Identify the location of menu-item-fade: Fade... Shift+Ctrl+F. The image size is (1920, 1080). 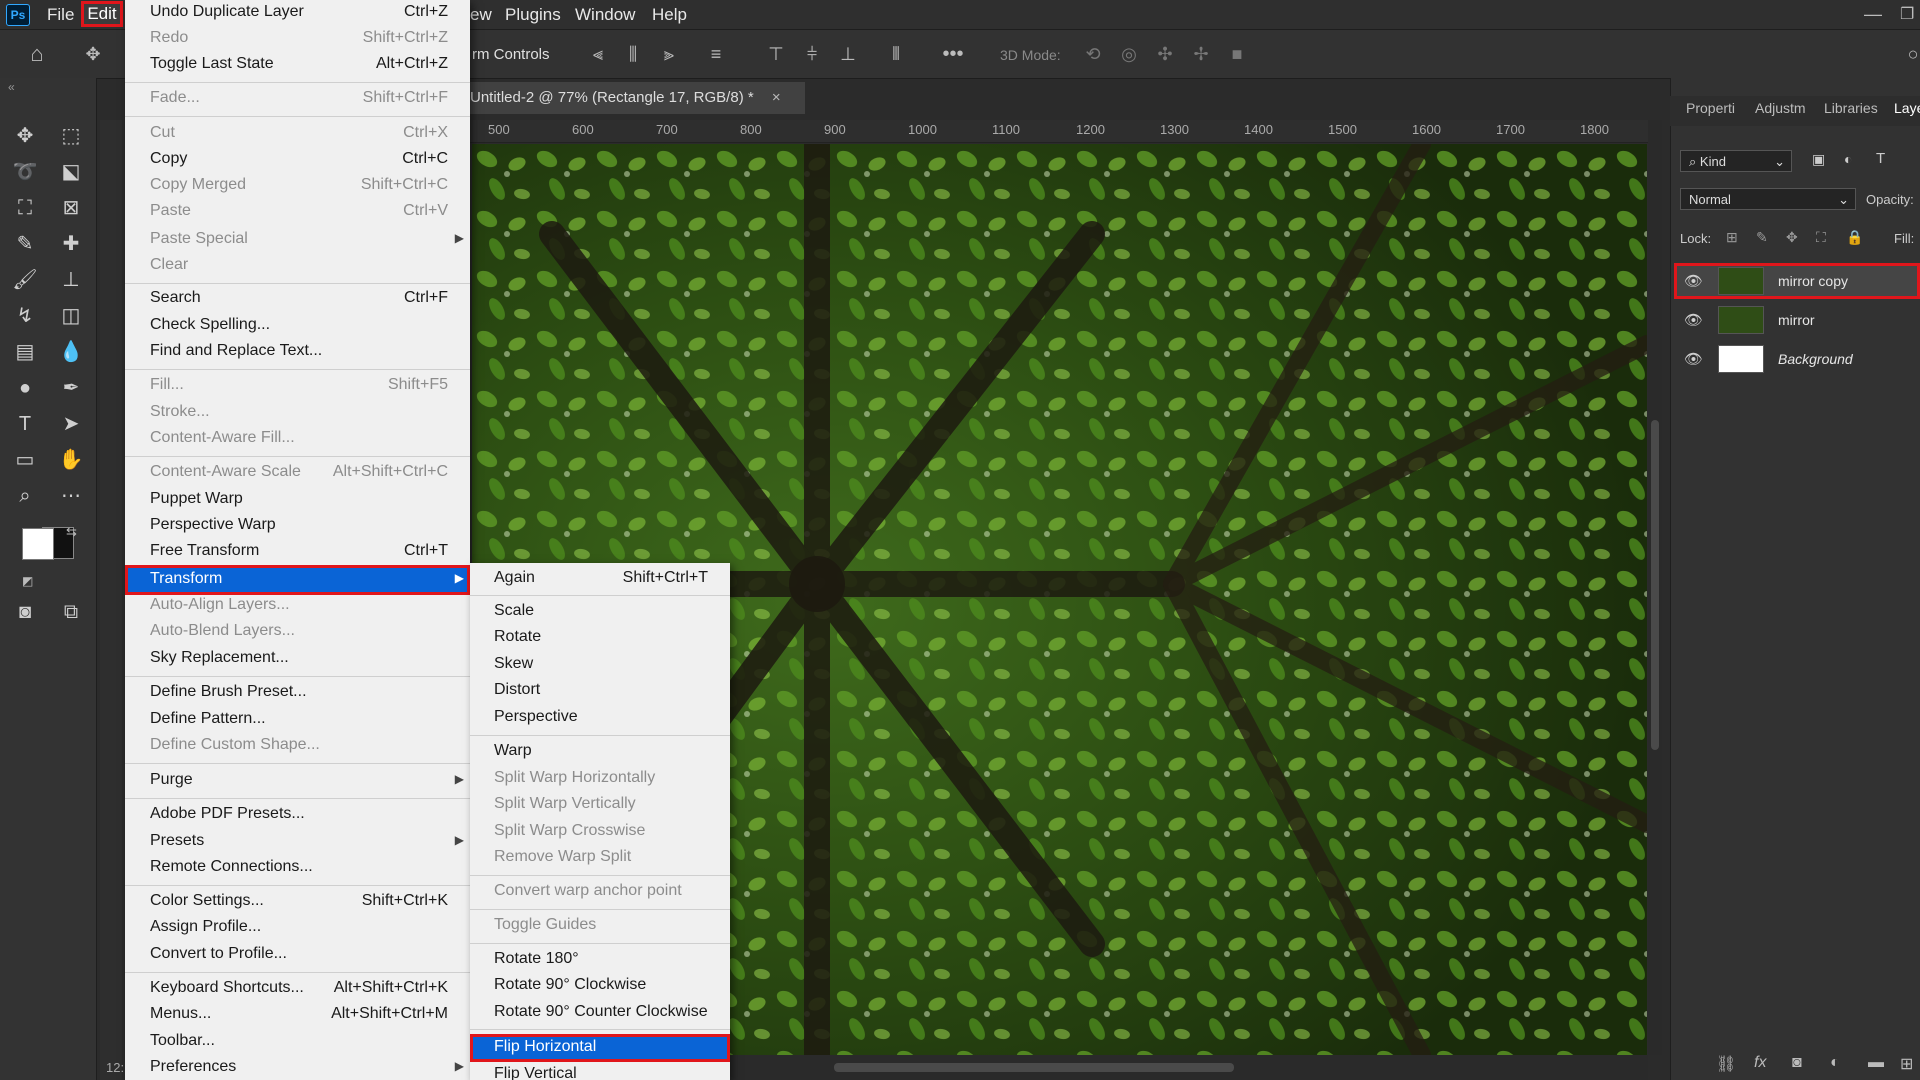
(297, 99).